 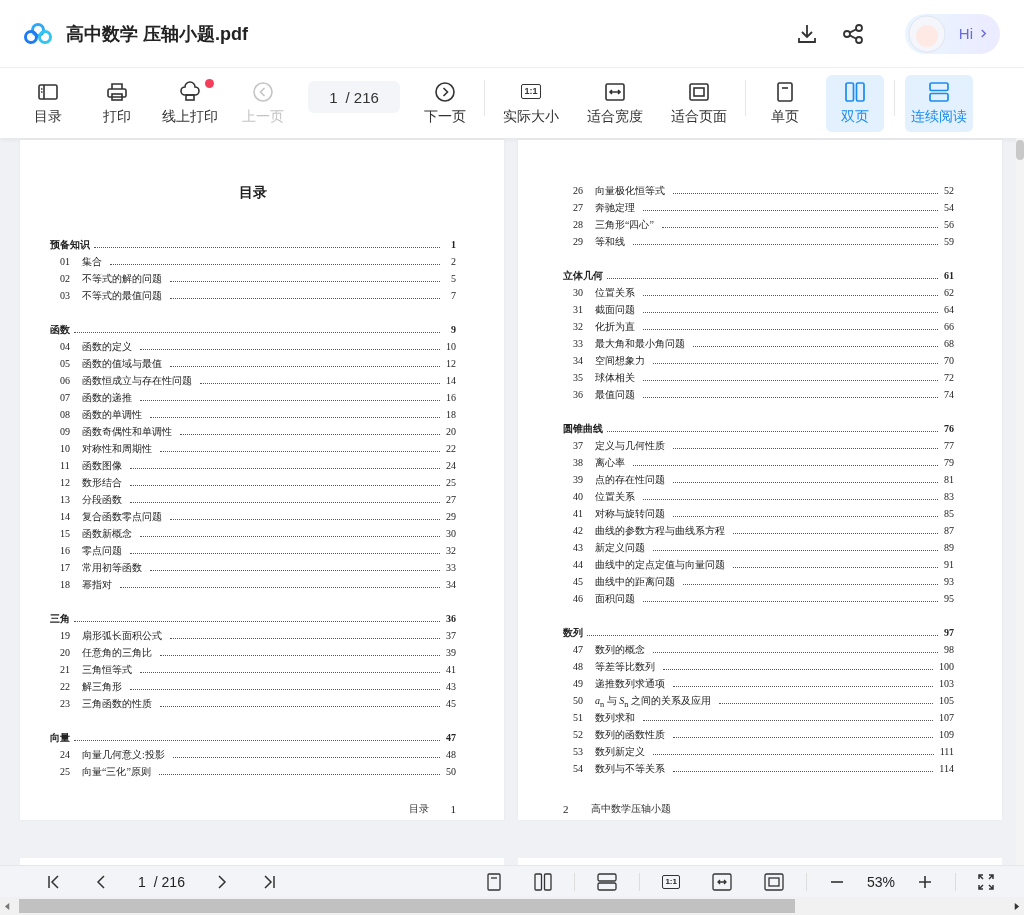 What do you see at coordinates (122, 296) in the screenshot?
I see `toc-entry-title: 不等式的最值问题` at bounding box center [122, 296].